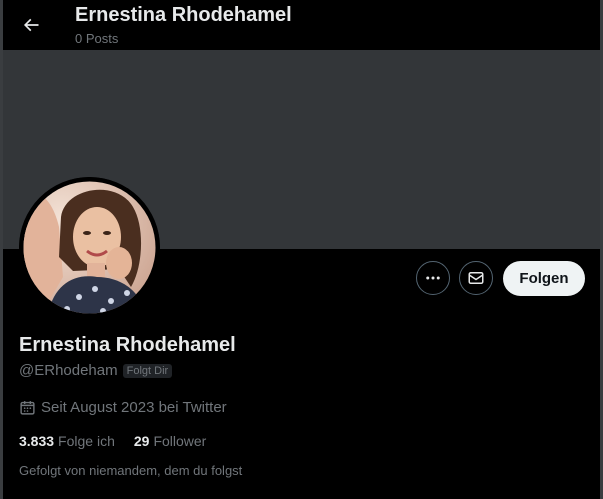 The image size is (603, 499). Describe the element at coordinates (97, 38) in the screenshot. I see `posts-count: 0 Posts` at that location.